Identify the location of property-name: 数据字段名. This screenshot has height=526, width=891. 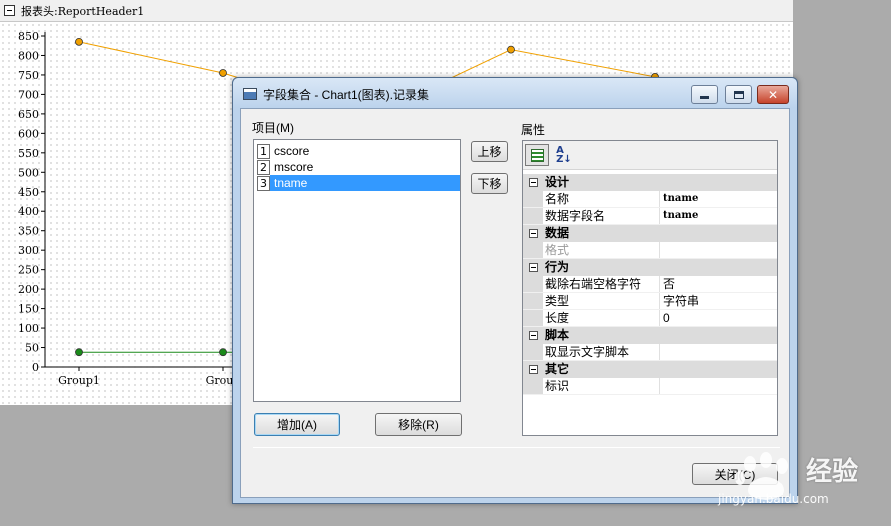
(601, 216).